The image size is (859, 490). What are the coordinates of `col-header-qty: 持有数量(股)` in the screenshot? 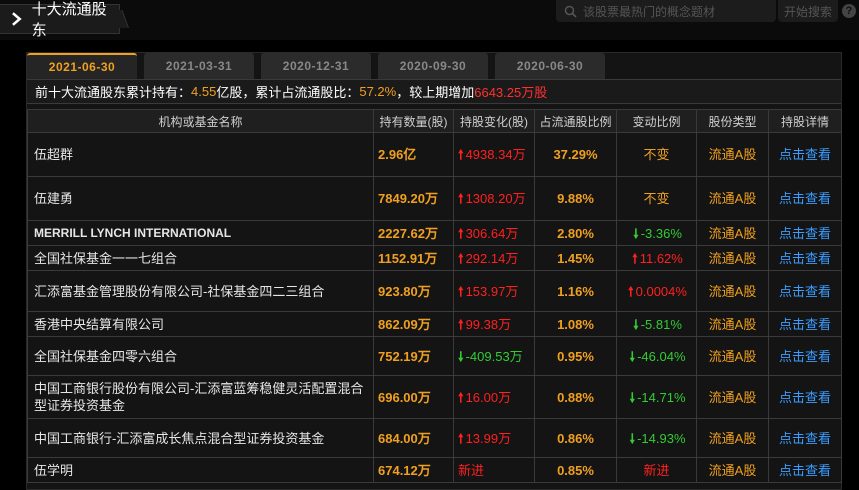 It's located at (413, 121).